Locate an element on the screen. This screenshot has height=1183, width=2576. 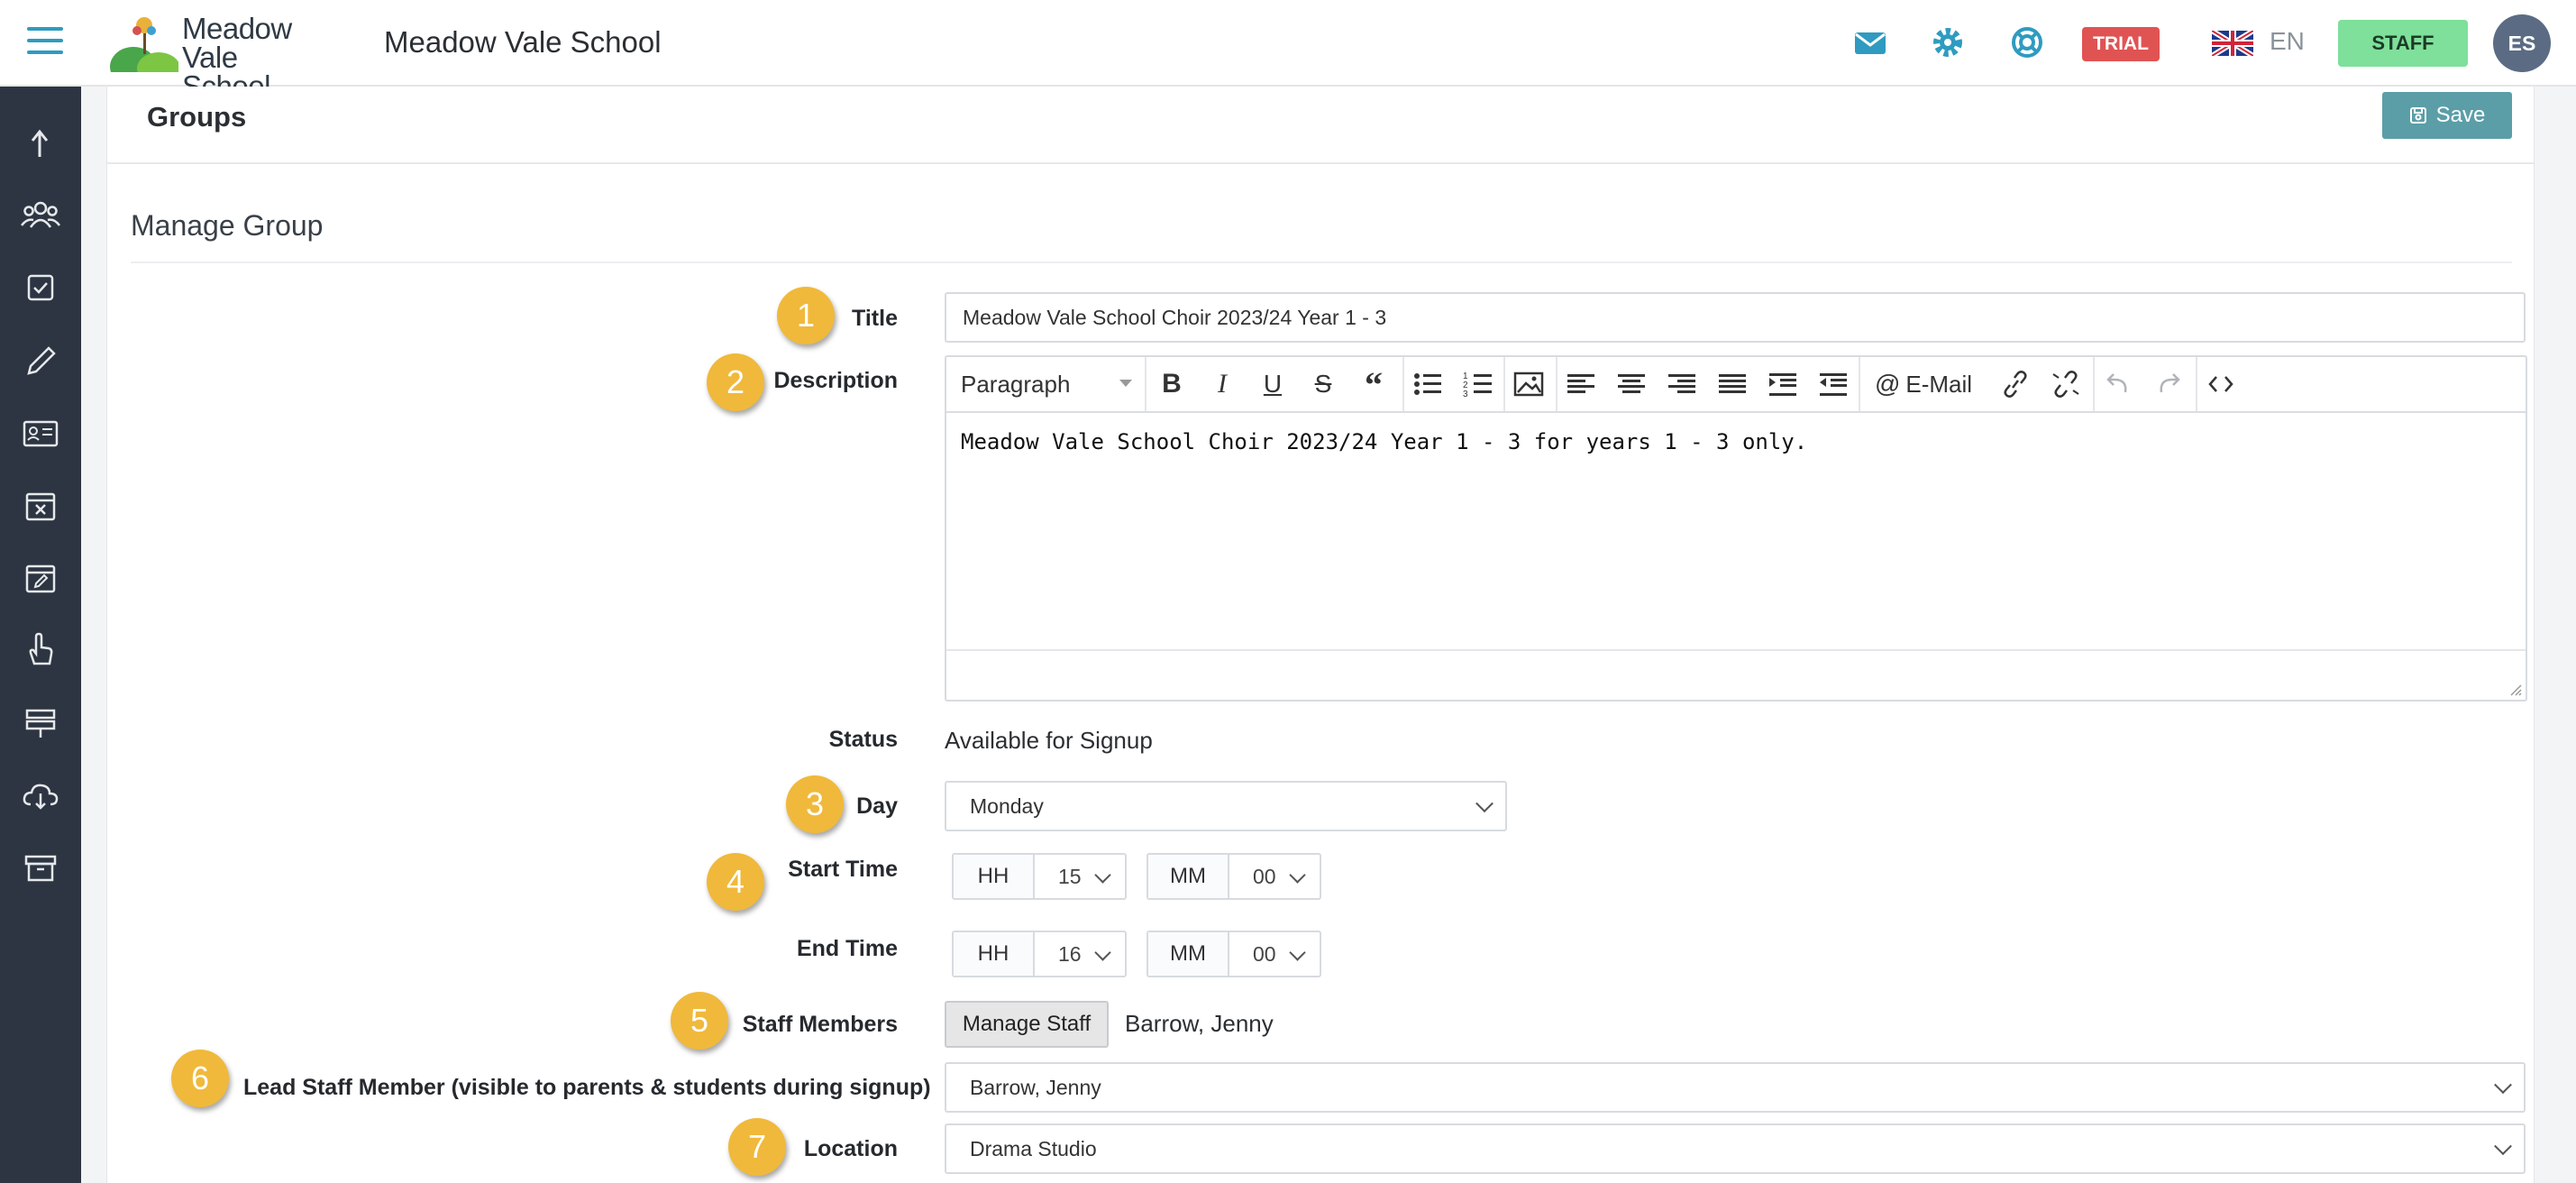
location-select: Drama Studio is located at coordinates (1735, 1148).